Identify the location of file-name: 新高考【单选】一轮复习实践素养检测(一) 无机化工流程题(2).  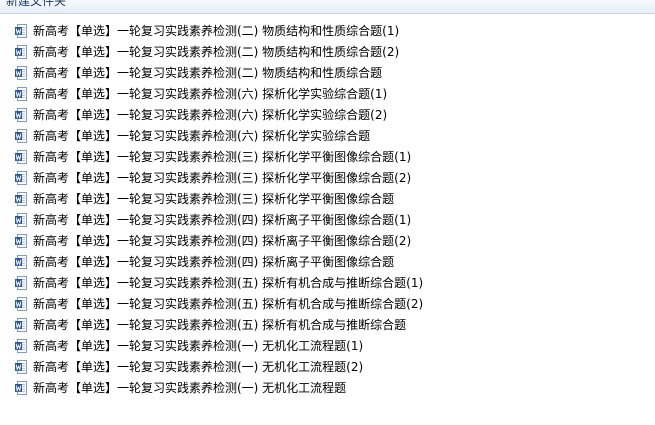
(198, 367).